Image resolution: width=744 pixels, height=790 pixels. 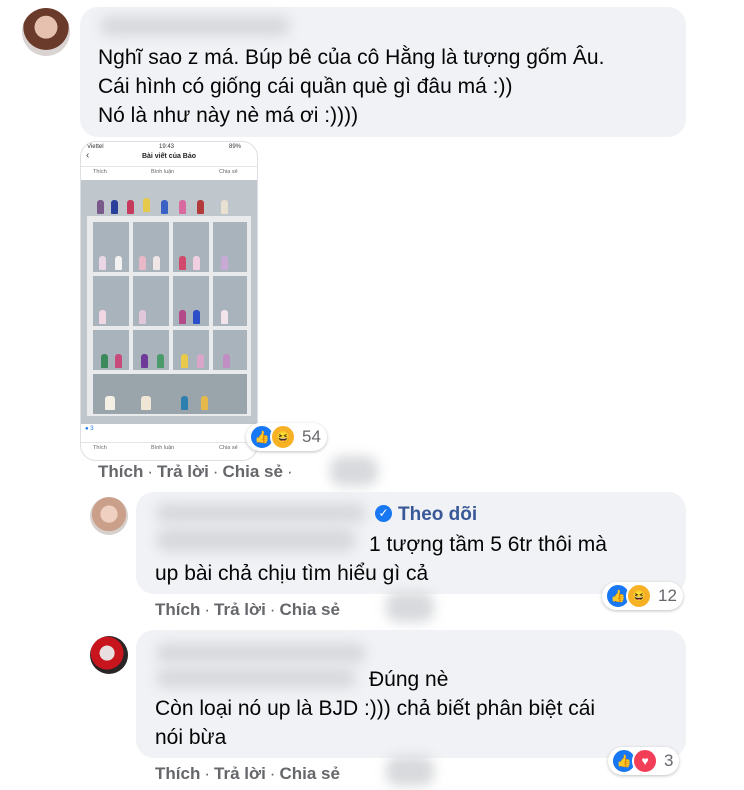 What do you see at coordinates (235, 147) in the screenshot?
I see `battery-label: 89%` at bounding box center [235, 147].